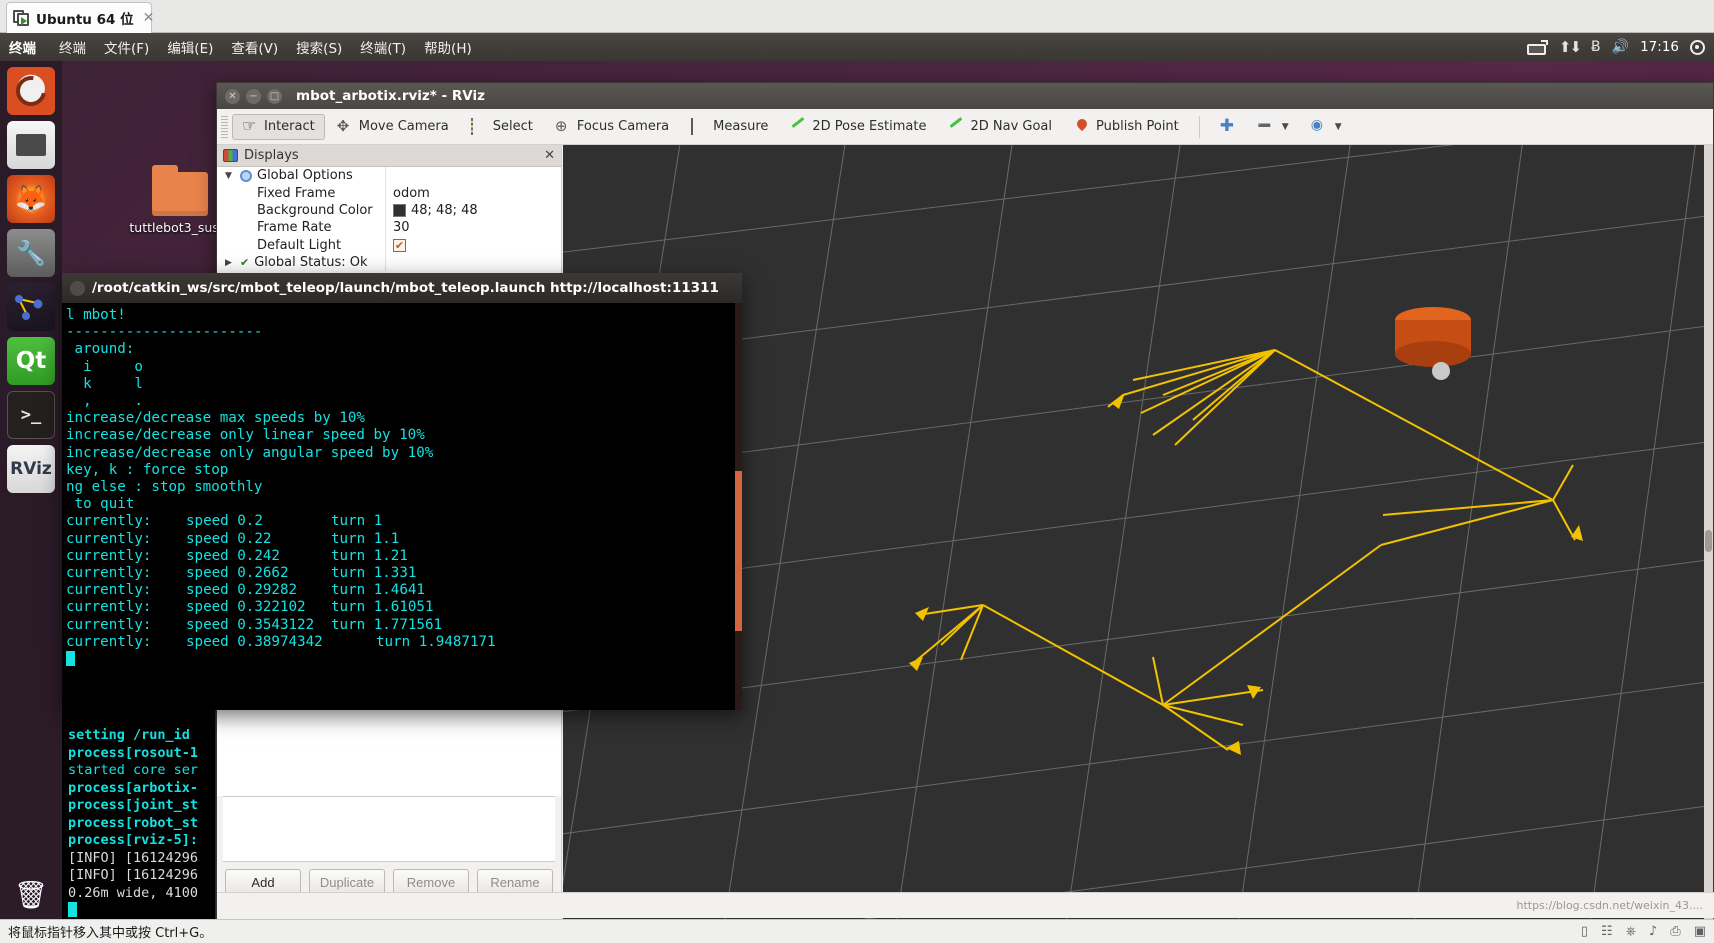  What do you see at coordinates (289, 126) in the screenshot?
I see `tool-interact-label: Interact` at bounding box center [289, 126].